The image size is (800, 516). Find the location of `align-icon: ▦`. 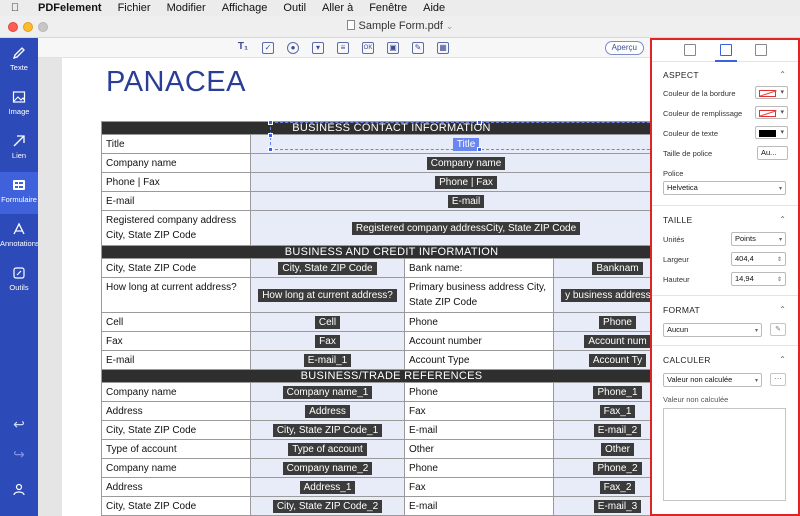

align-icon: ▦ is located at coordinates (443, 48).